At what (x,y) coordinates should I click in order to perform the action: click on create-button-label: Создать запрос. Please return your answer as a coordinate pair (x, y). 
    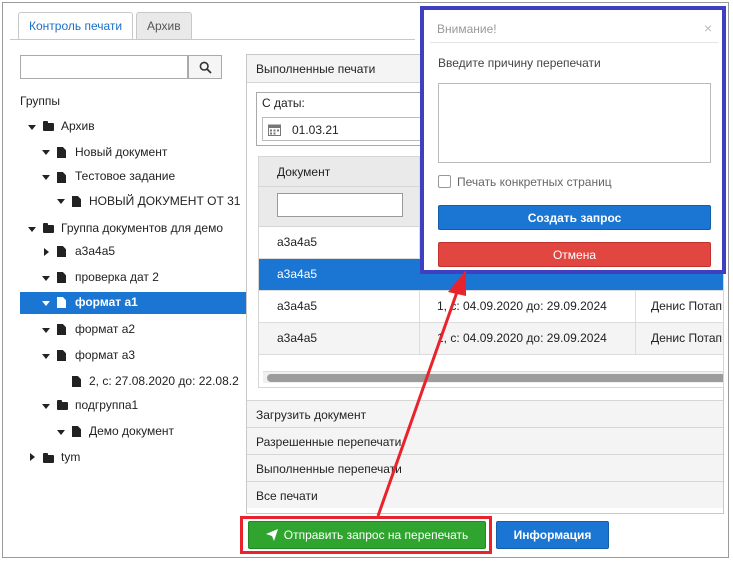
    Looking at the image, I should click on (574, 217).